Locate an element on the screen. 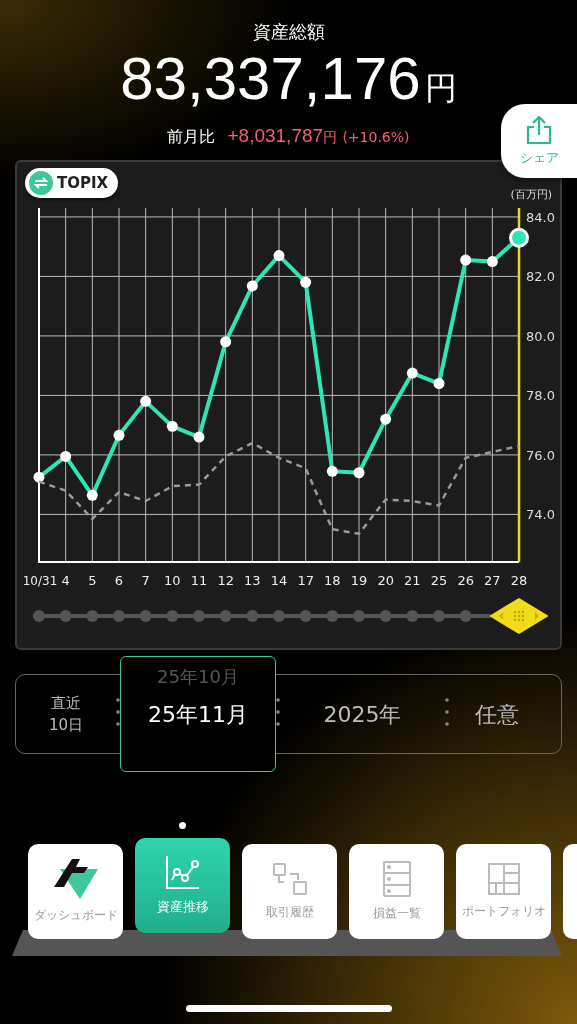 The height and width of the screenshot is (1024, 577). benchmark-toggle: TOPIX is located at coordinates (72, 183).